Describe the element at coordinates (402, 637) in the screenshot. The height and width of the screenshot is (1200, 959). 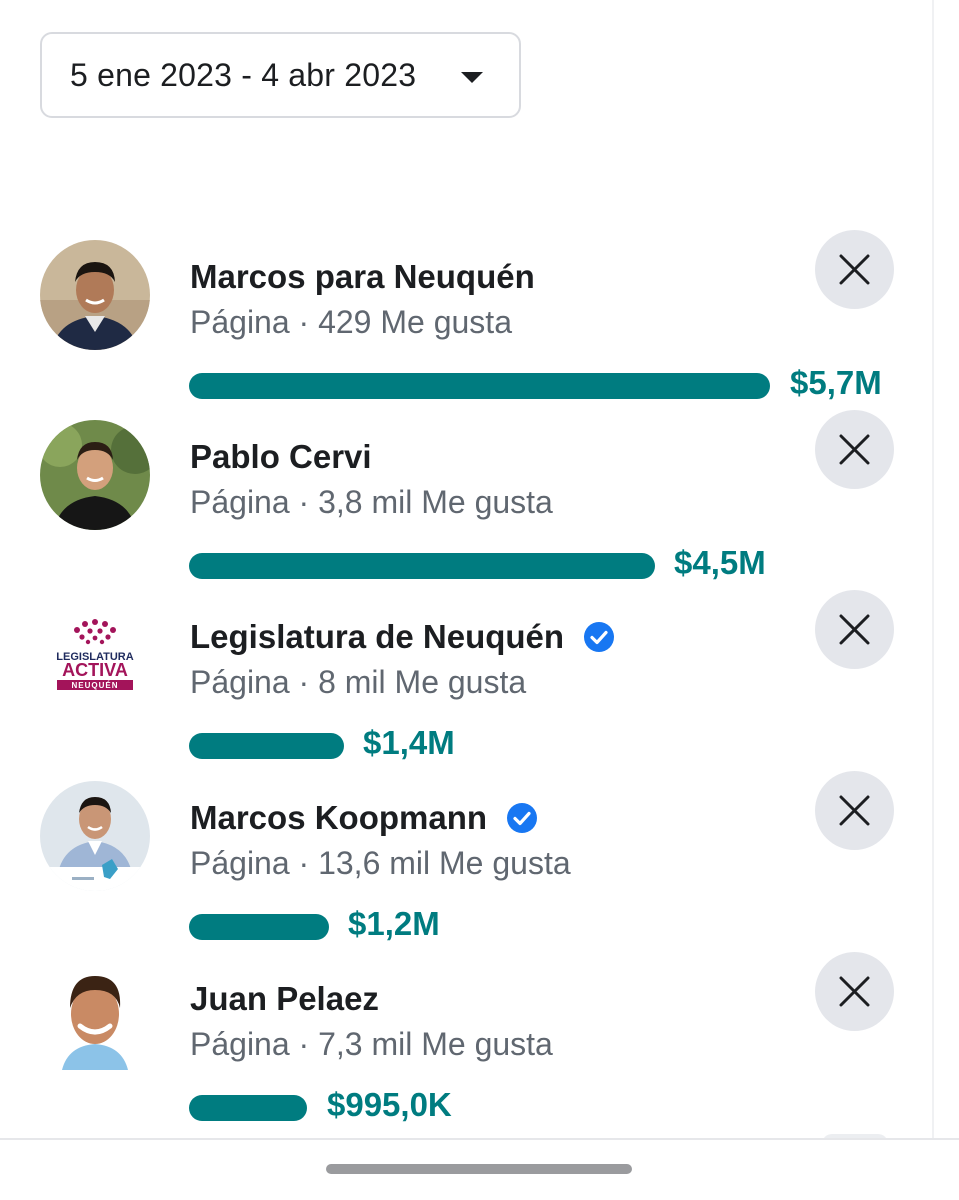
I see `advertiser-name: Legislatura de Neuquén` at that location.